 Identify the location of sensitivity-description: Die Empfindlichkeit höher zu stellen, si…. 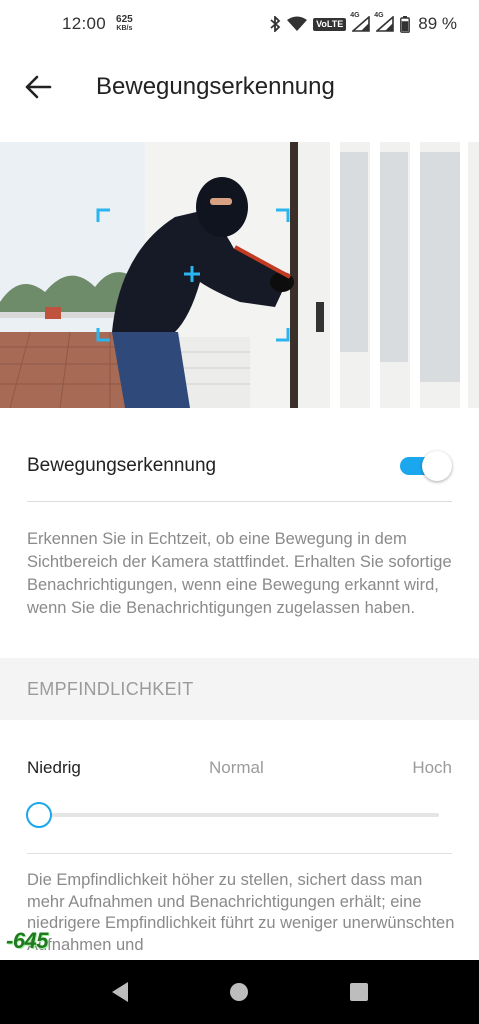
(241, 912).